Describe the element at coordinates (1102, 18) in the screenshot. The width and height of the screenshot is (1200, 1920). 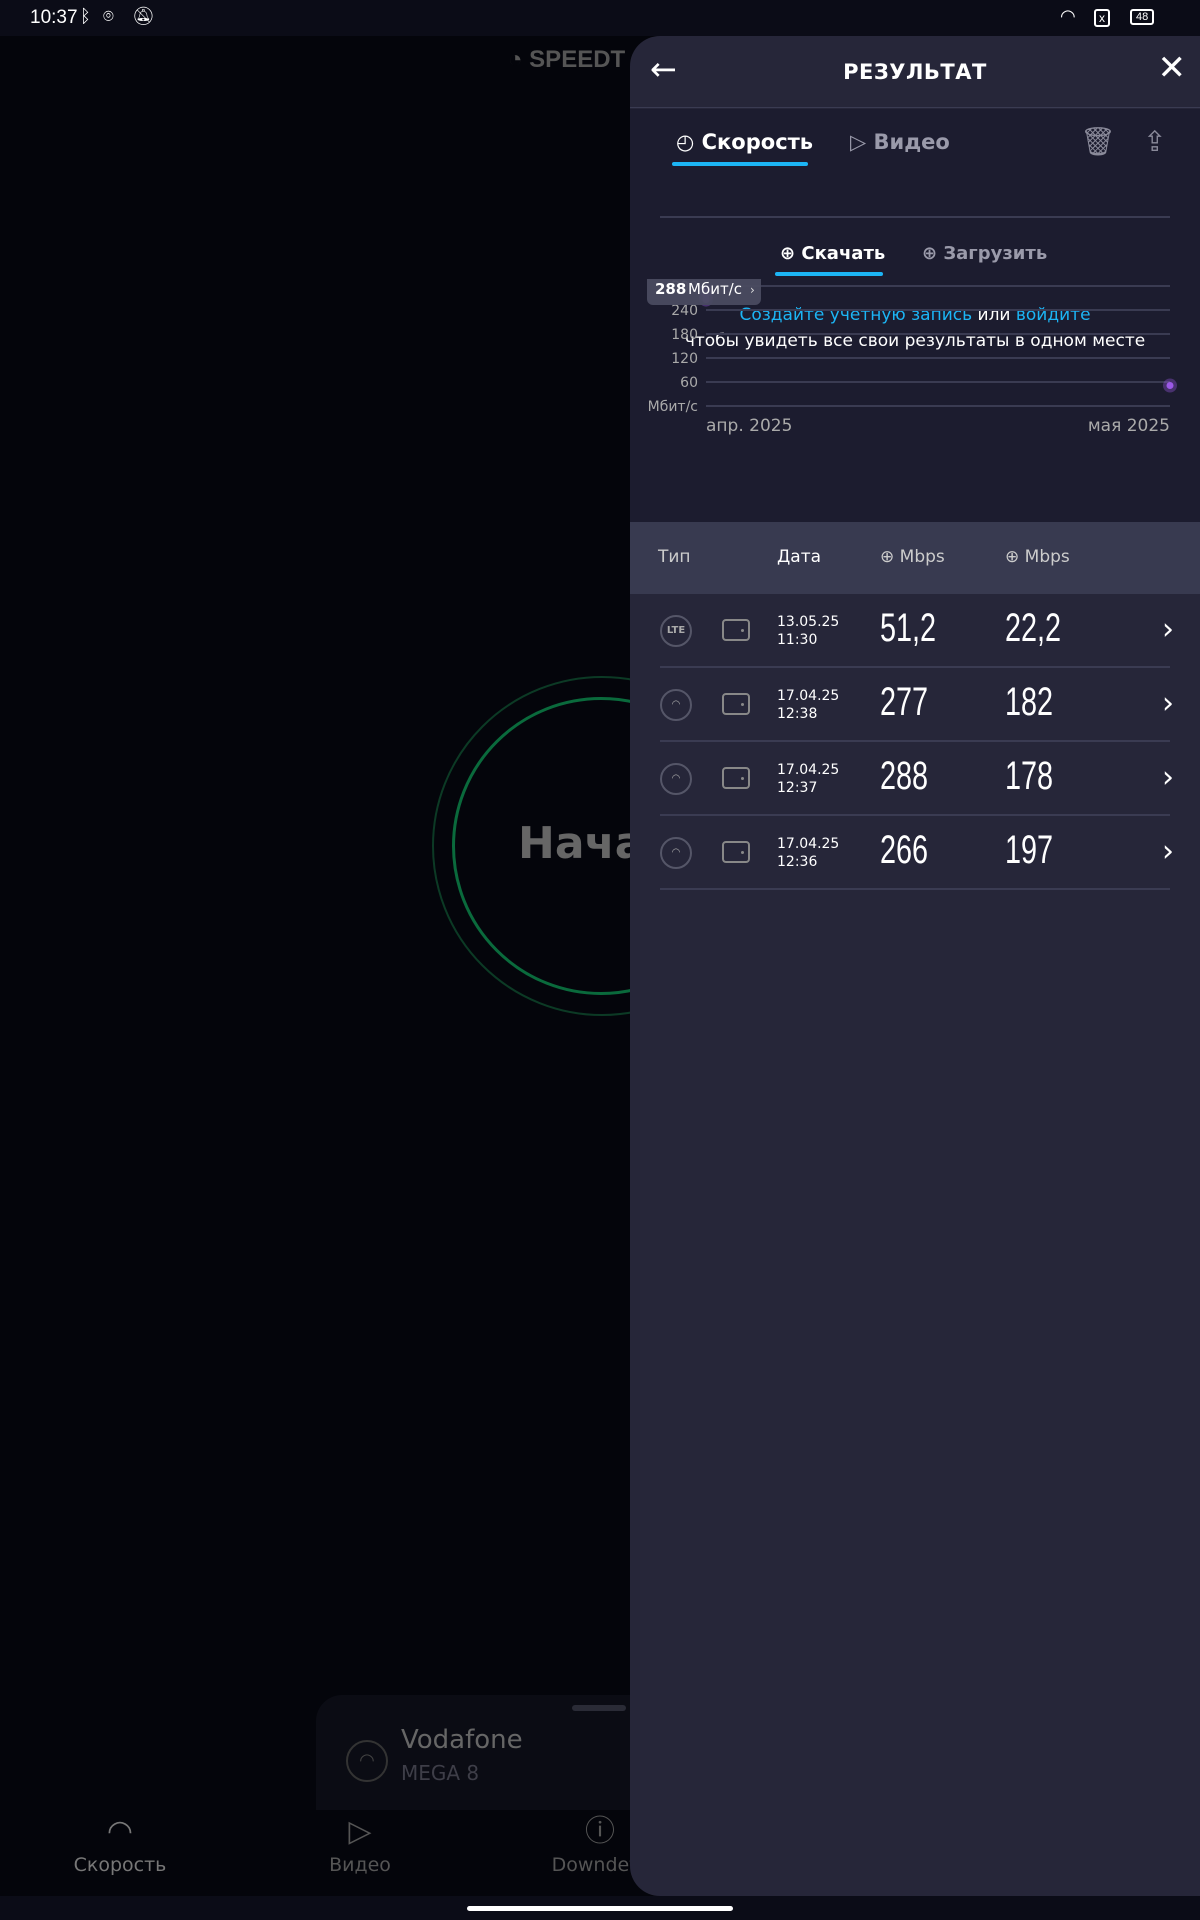
I see `sim-off-icon: x` at that location.